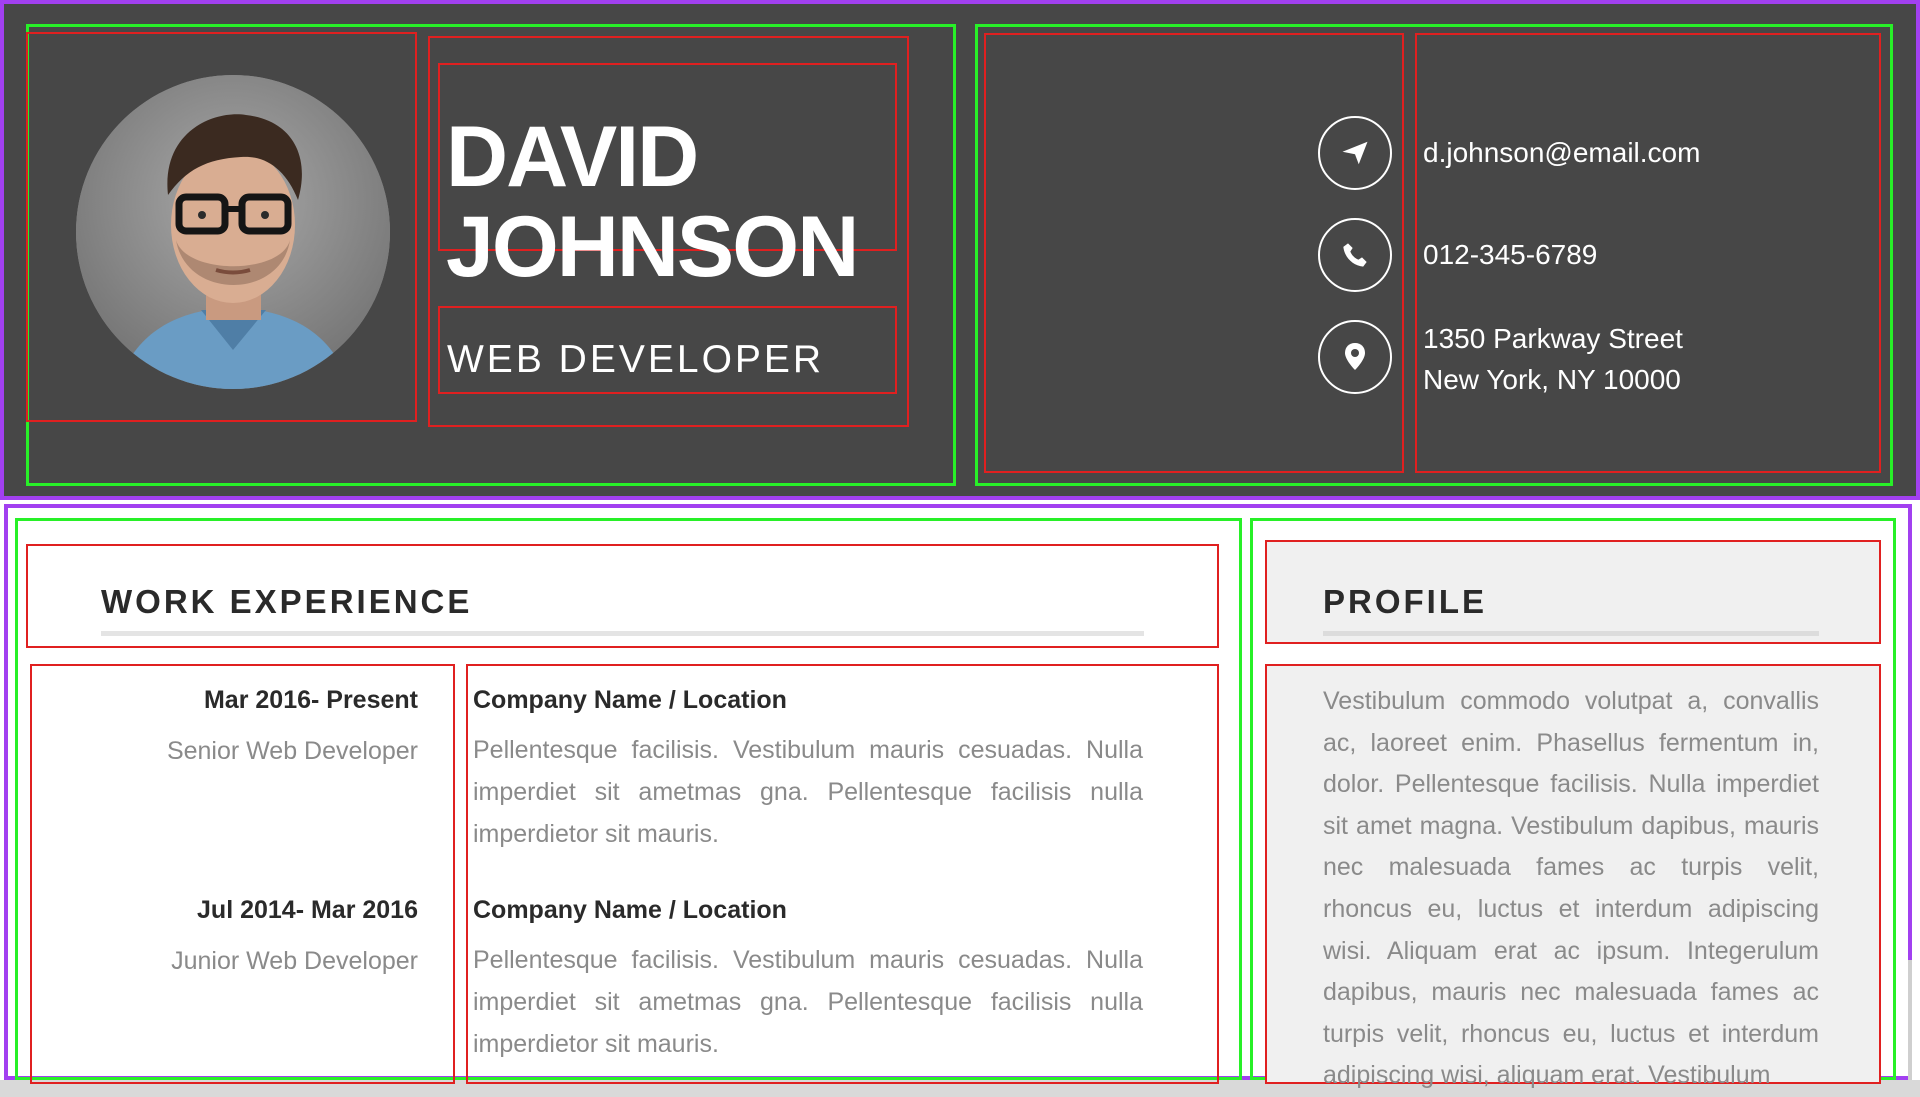 The height and width of the screenshot is (1097, 1920). Describe the element at coordinates (622, 633) in the screenshot. I see `work-heading-rule` at that location.